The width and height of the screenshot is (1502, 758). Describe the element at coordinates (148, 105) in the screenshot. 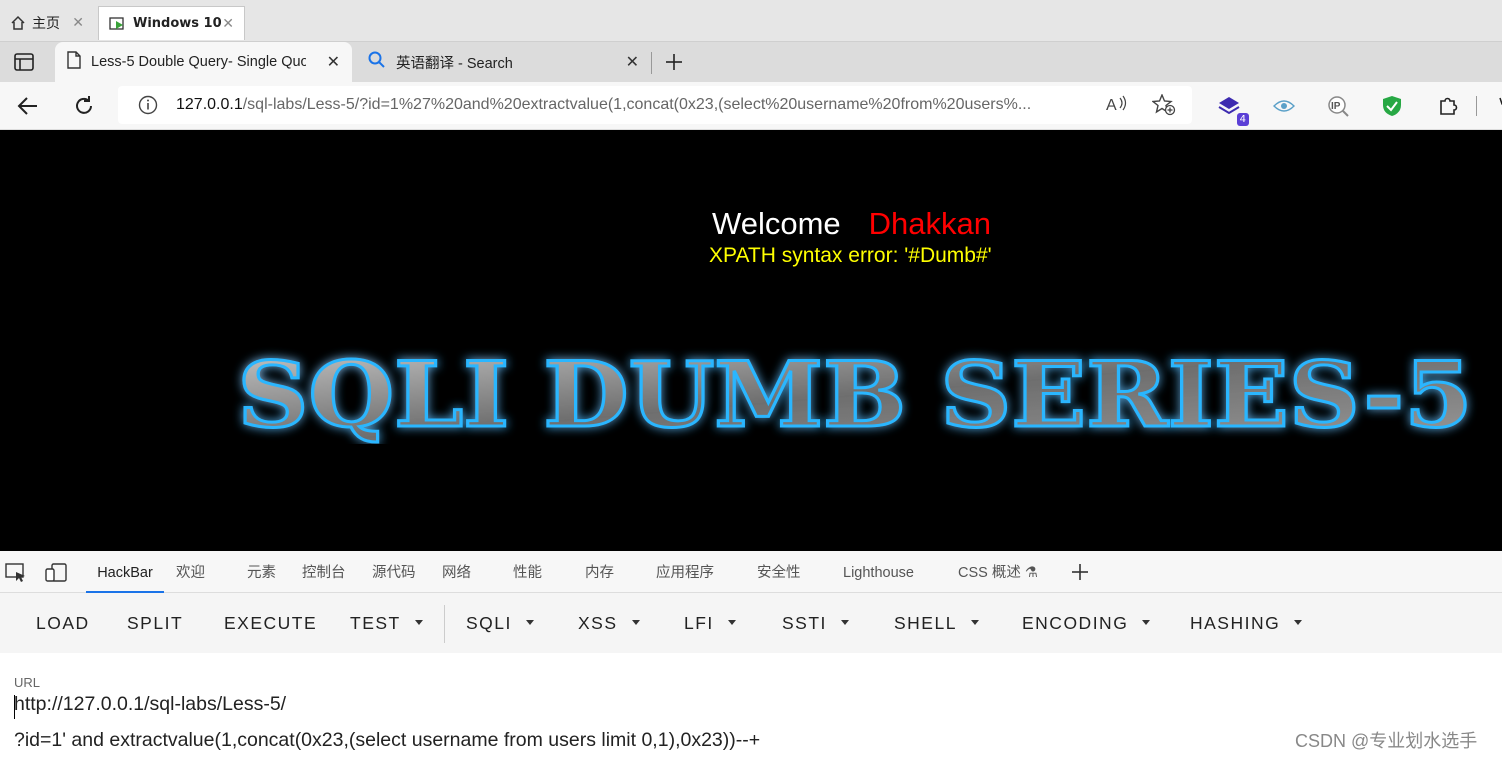

I see `site-info-icon` at that location.